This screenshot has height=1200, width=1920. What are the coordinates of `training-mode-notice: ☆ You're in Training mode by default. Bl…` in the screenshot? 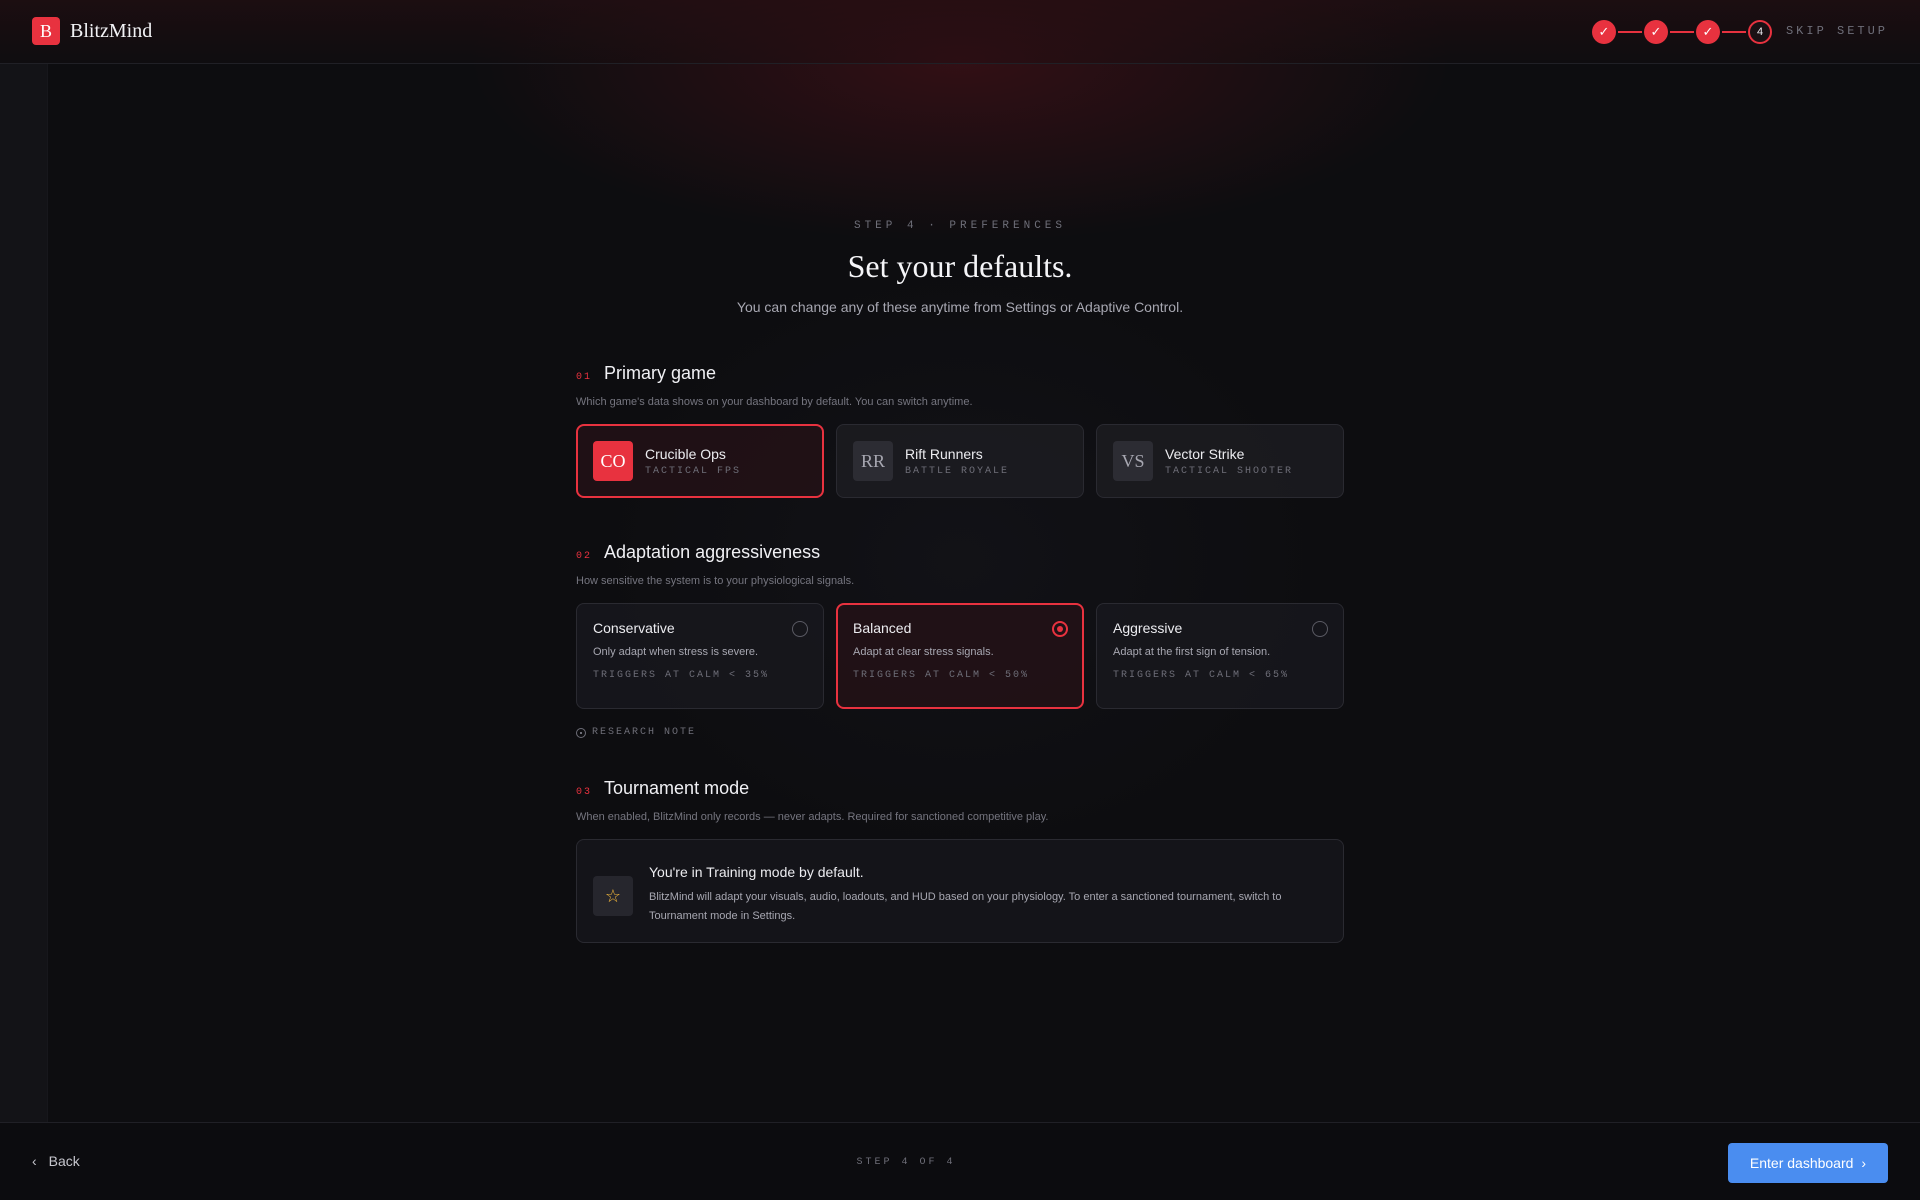 It's located at (960, 891).